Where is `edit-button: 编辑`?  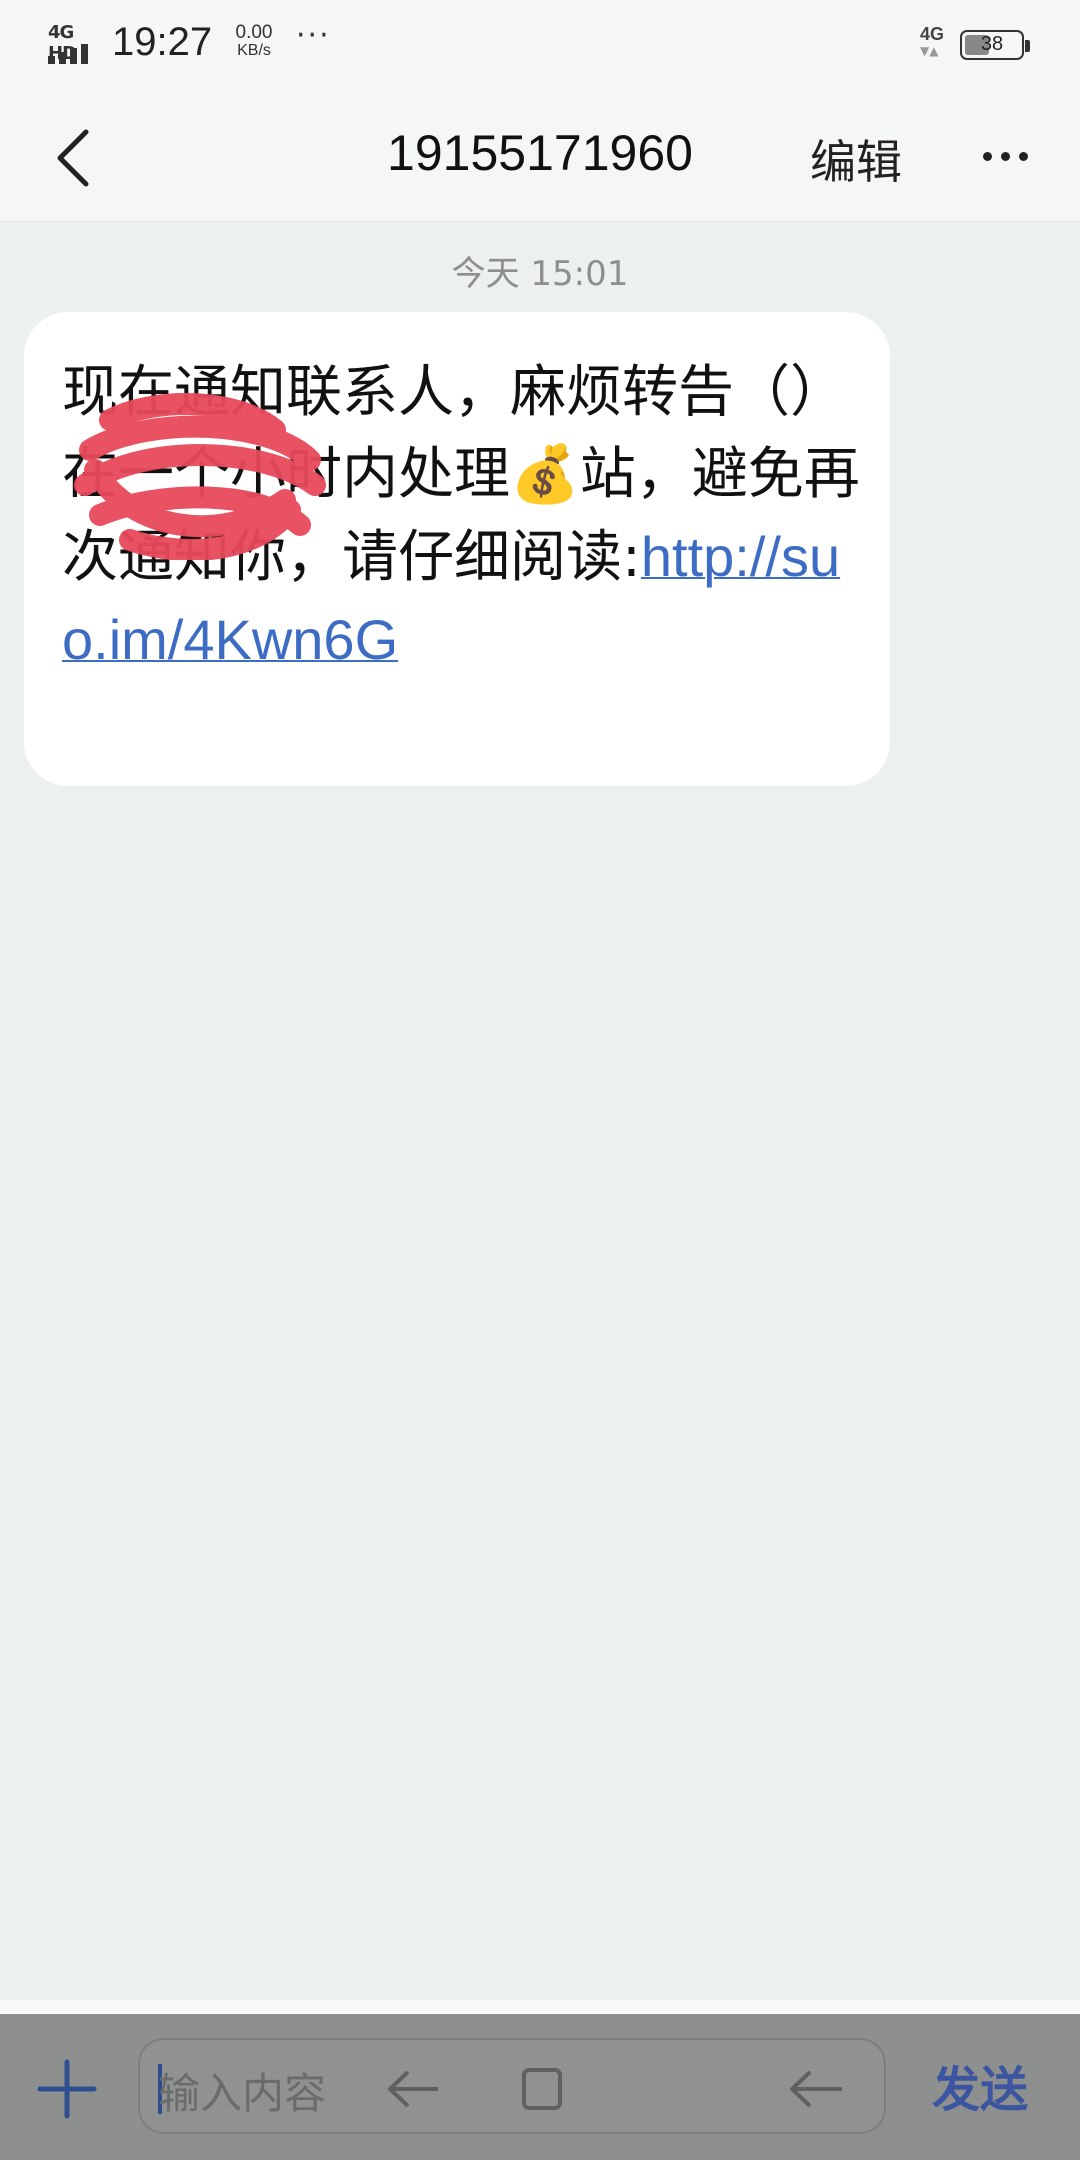 edit-button: 编辑 is located at coordinates (856, 159).